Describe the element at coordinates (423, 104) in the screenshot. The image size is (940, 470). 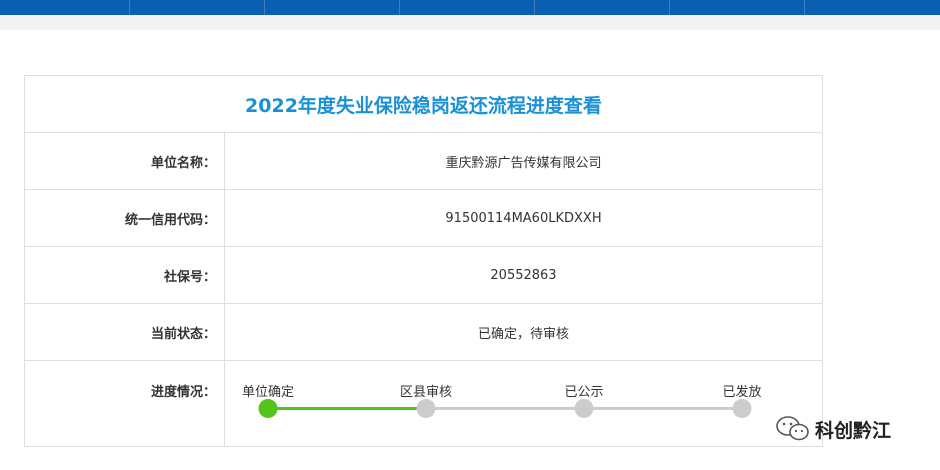
I see `page-title: 2022年度失业保险稳岗返还流程进度查看` at that location.